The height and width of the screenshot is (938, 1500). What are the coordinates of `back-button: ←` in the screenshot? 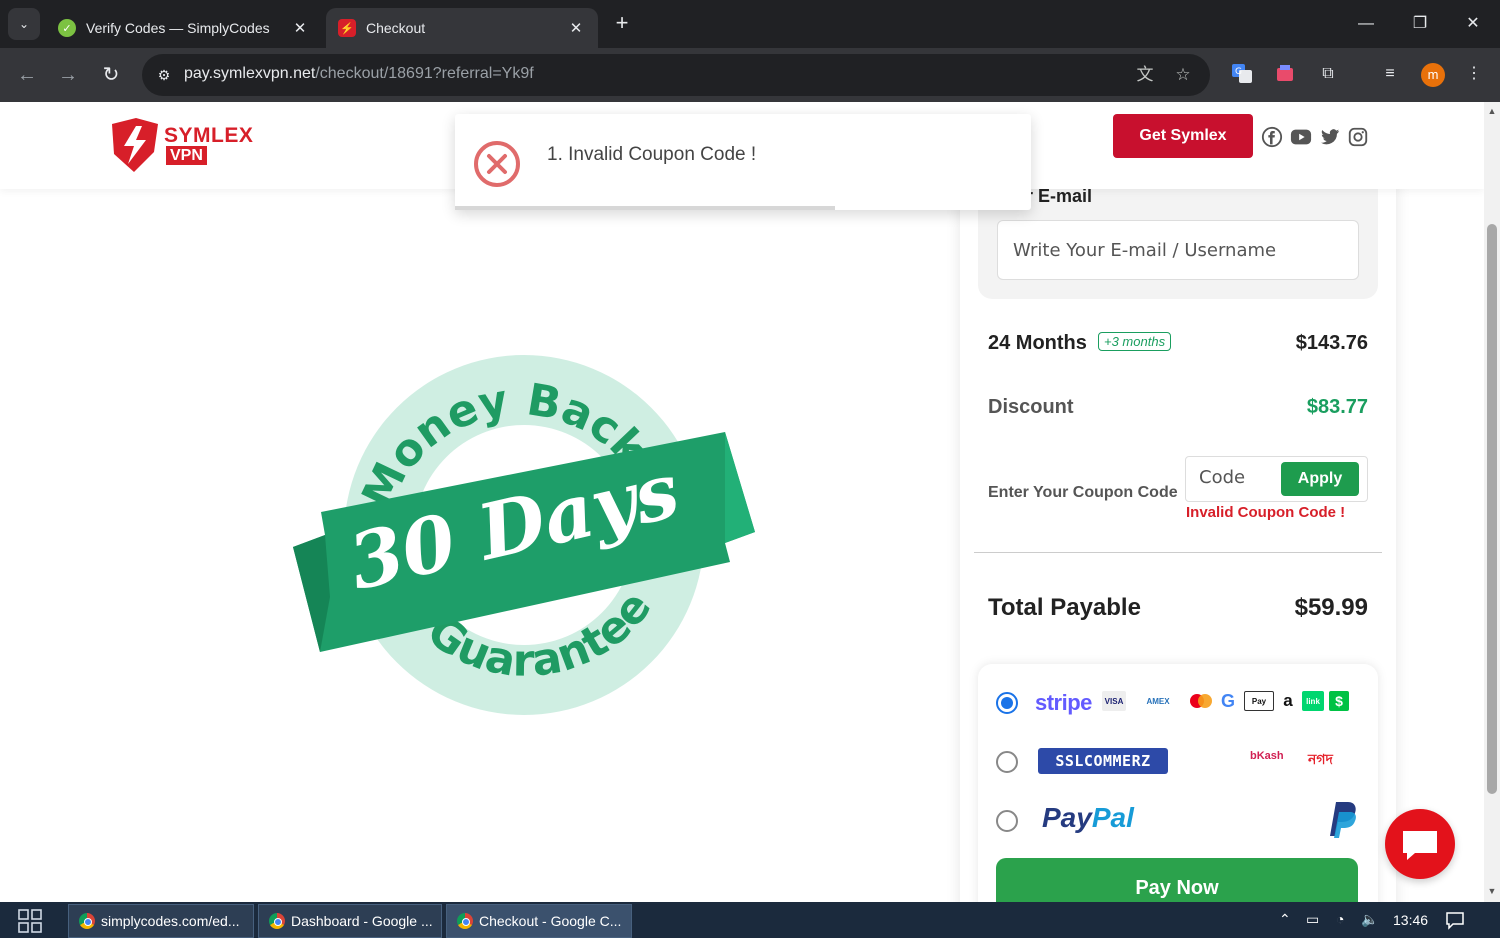 It's located at (27, 75).